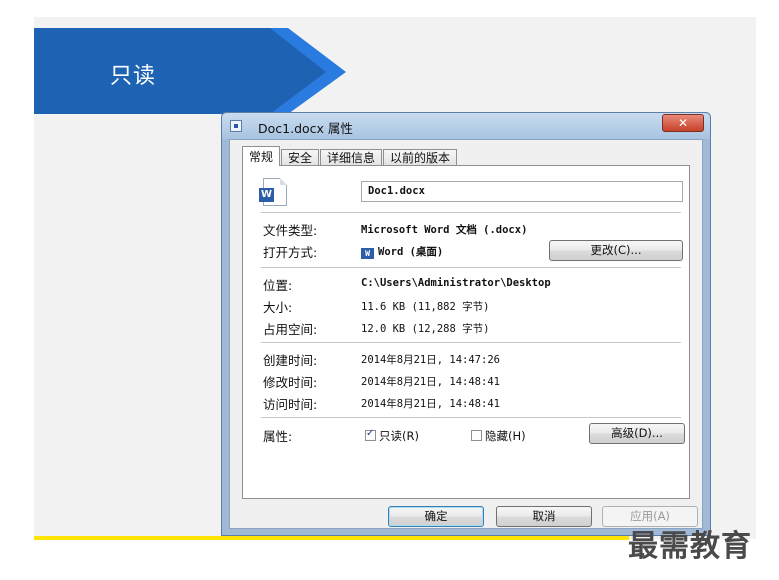 Image resolution: width=779 pixels, height=580 pixels. Describe the element at coordinates (399, 436) in the screenshot. I see `readonly-label: 只读(R)` at that location.